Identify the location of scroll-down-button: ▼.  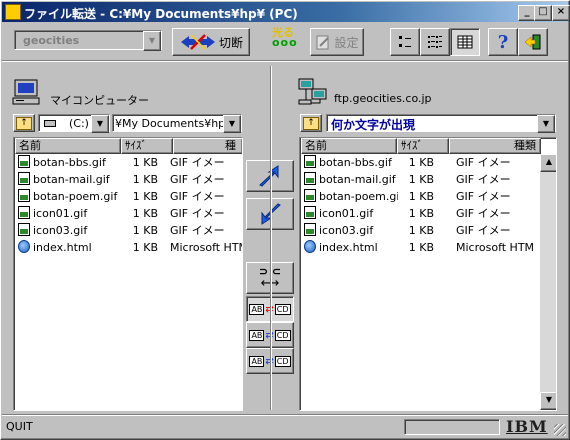
(548, 401).